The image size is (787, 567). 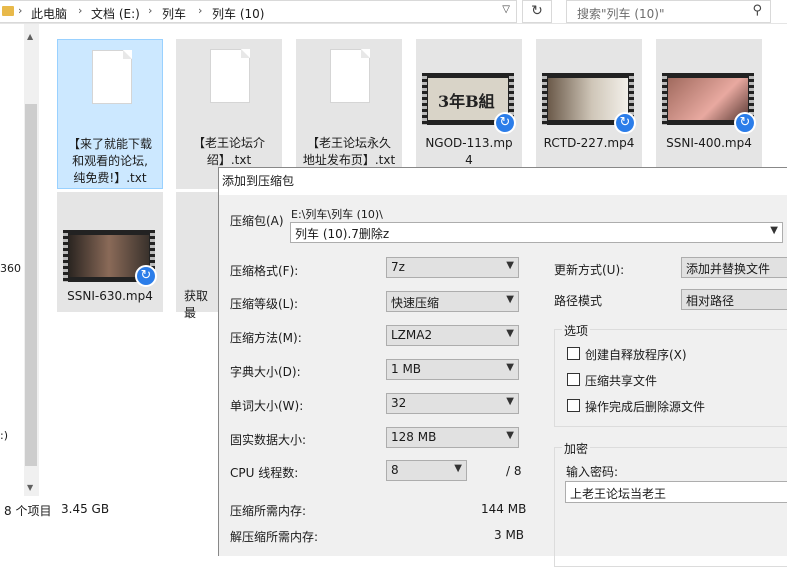 I want to click on options-title: 选项, so click(x=576, y=330).